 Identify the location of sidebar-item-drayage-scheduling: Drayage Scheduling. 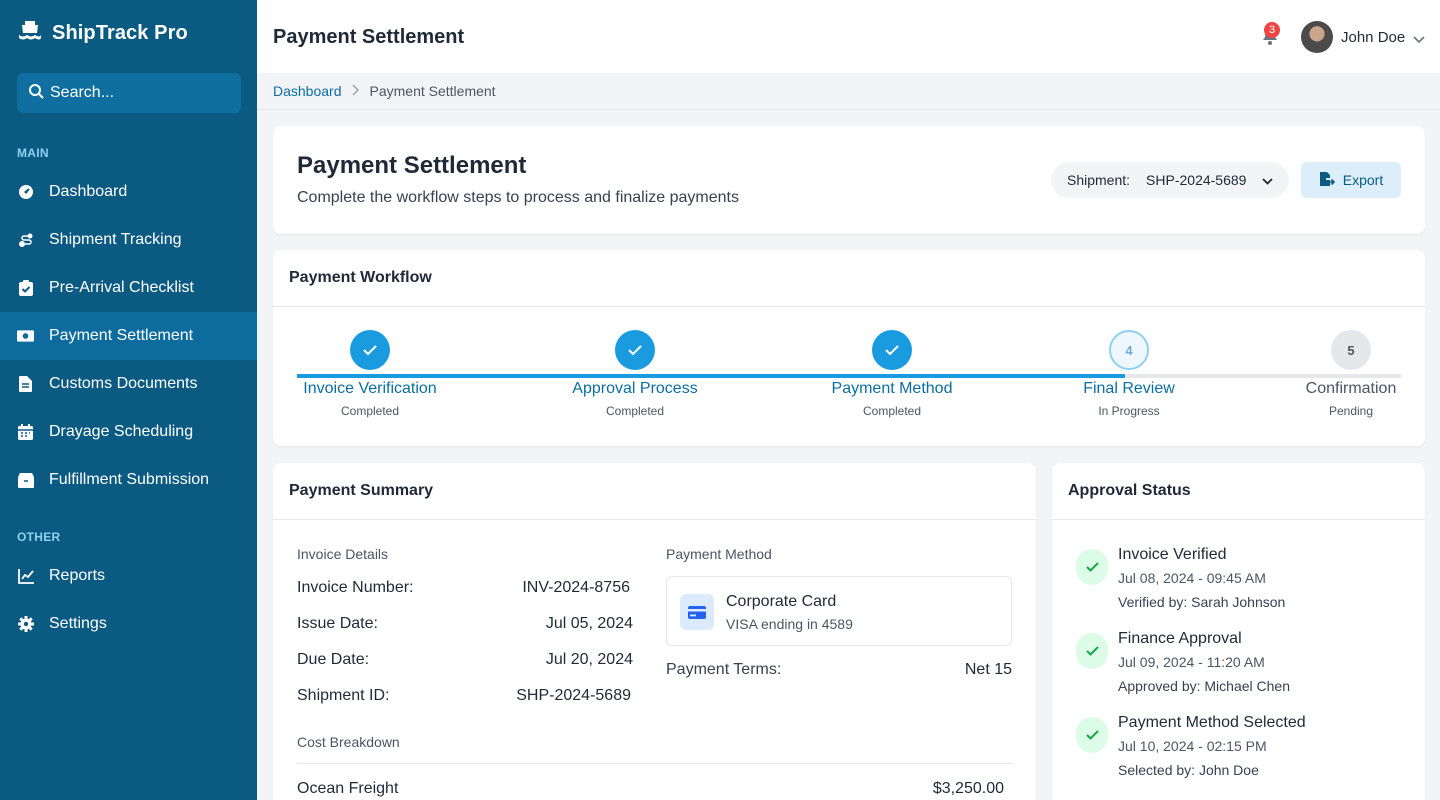
(128, 432).